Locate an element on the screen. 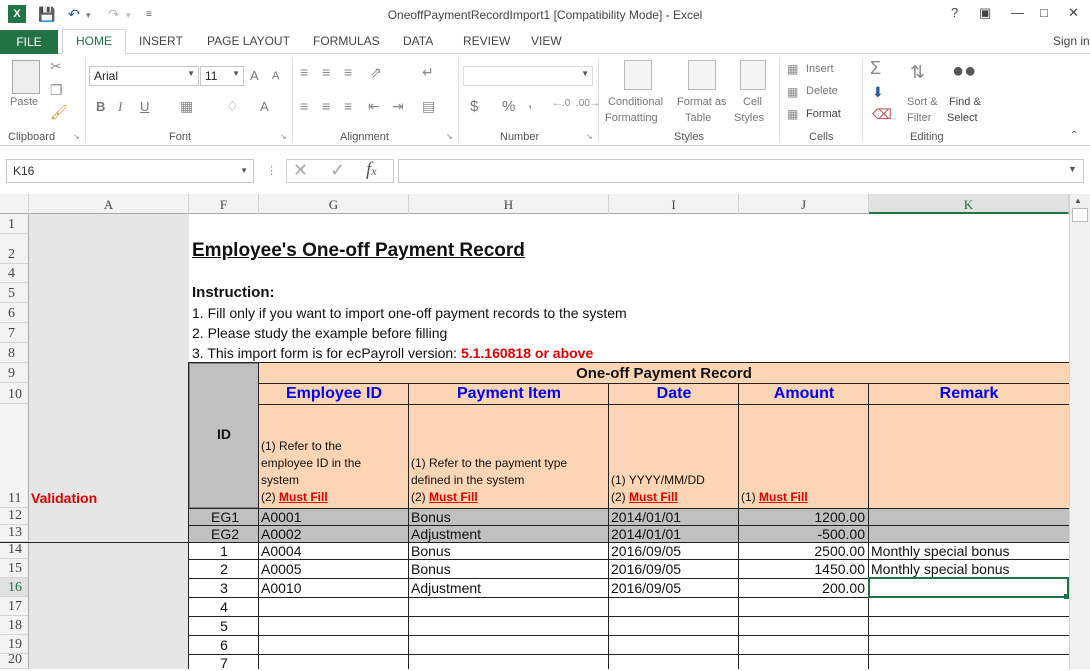  example-employee: A0001 is located at coordinates (281, 517).